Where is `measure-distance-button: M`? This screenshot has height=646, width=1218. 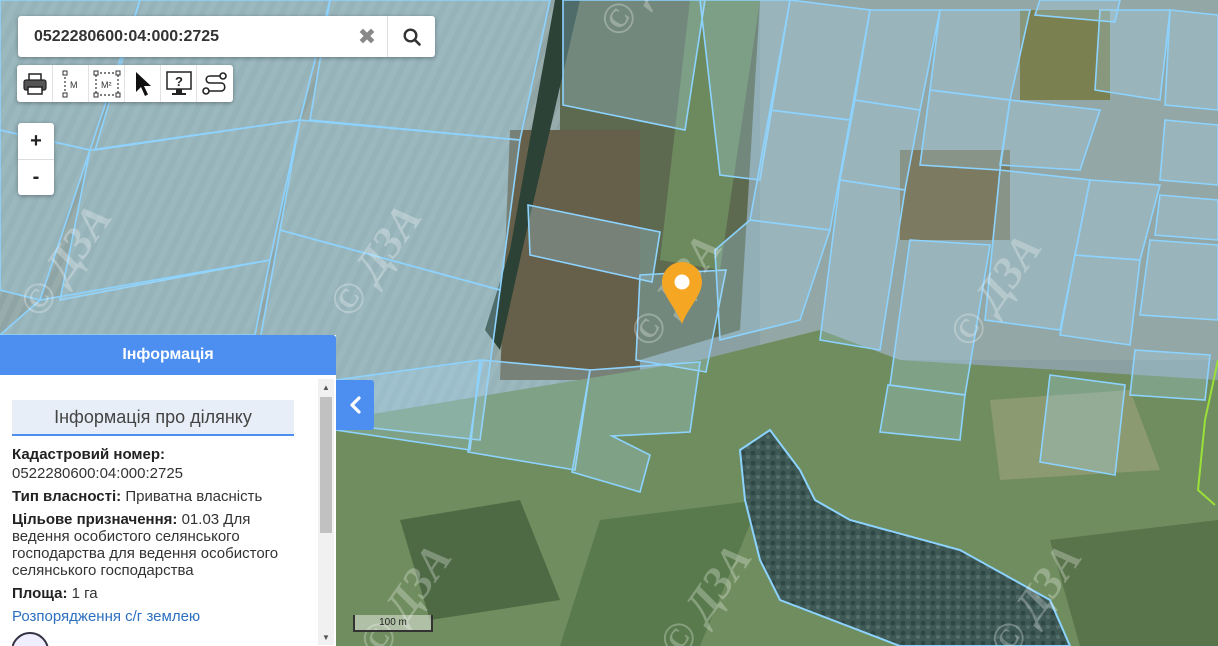
measure-distance-button: M is located at coordinates (71, 83).